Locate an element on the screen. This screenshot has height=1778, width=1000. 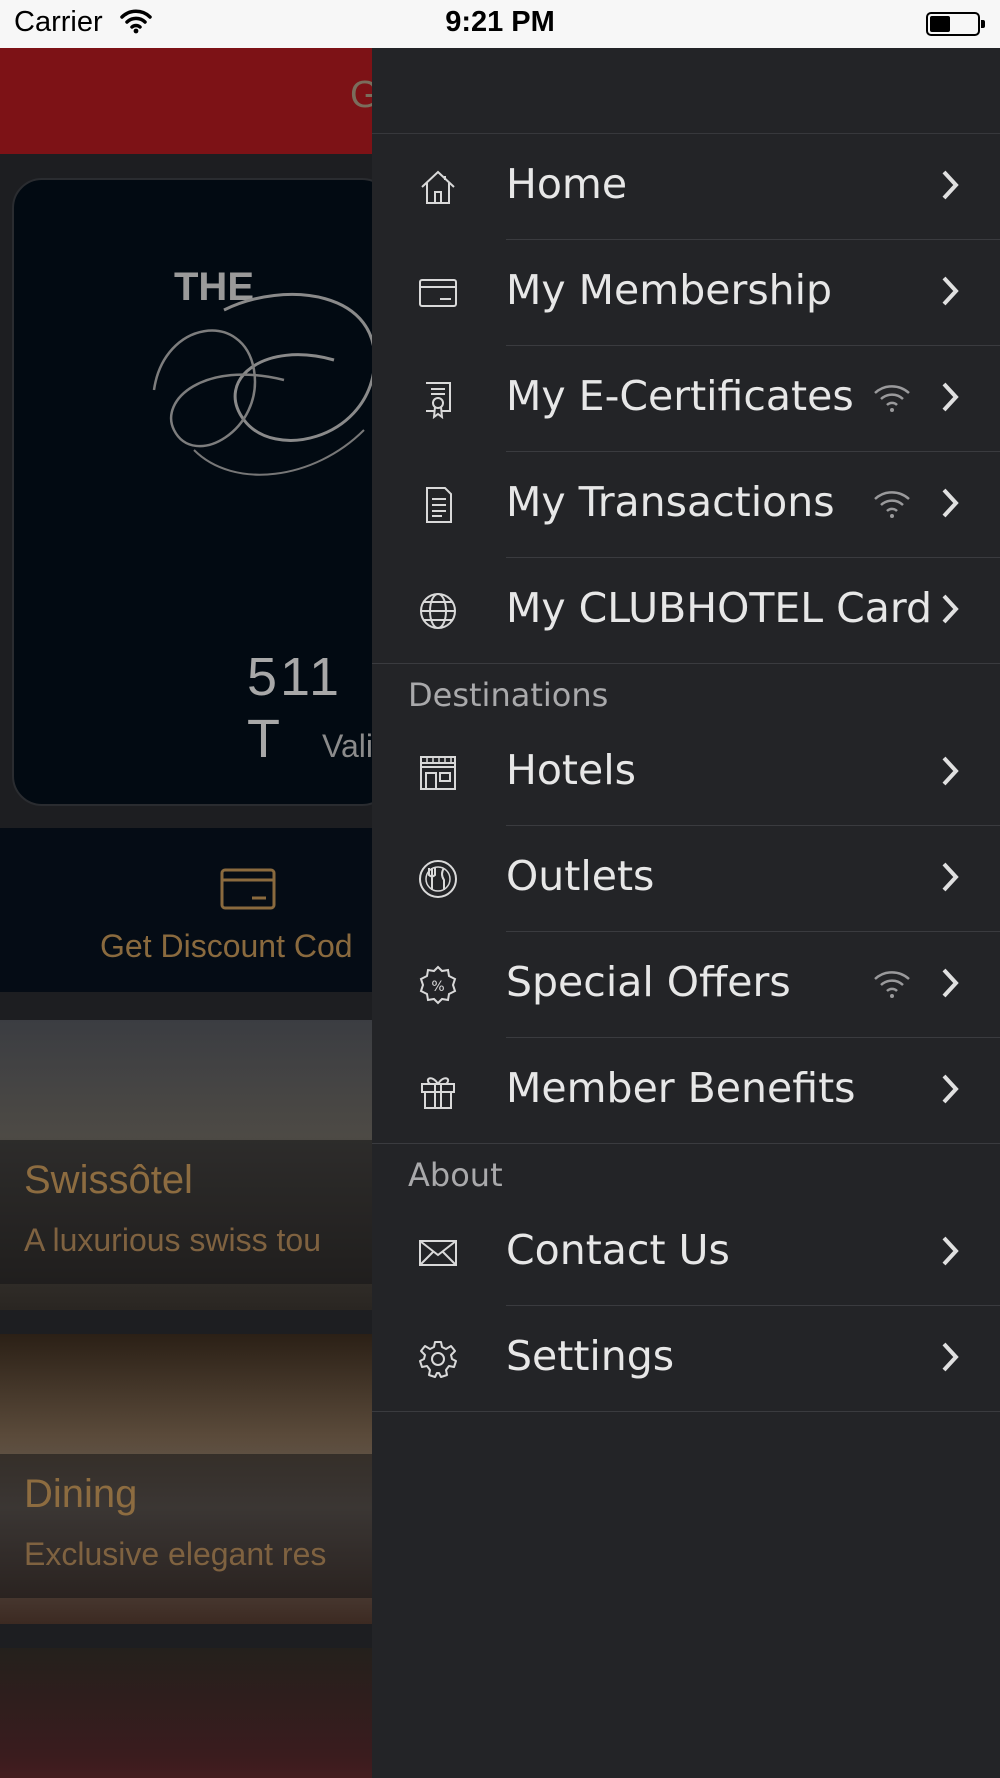
dining-icon is located at coordinates (438, 879).